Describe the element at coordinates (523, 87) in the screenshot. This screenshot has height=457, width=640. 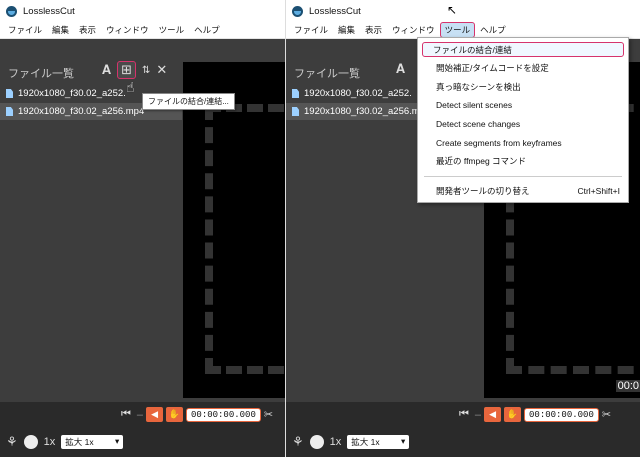
I see `menu-item-detect-black: 真っ暗なシーンを検出` at that location.